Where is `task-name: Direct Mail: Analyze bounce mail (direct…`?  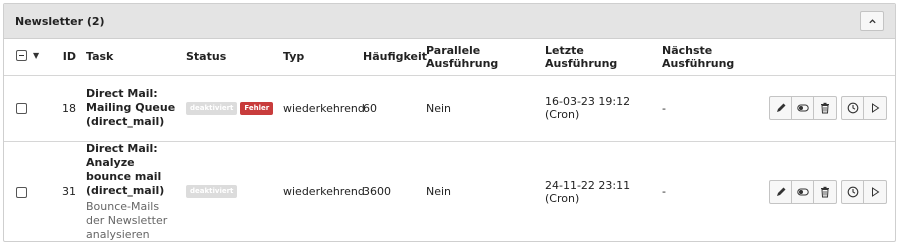
task-name: Direct Mail: Analyze bounce mail (direct… is located at coordinates (125, 169).